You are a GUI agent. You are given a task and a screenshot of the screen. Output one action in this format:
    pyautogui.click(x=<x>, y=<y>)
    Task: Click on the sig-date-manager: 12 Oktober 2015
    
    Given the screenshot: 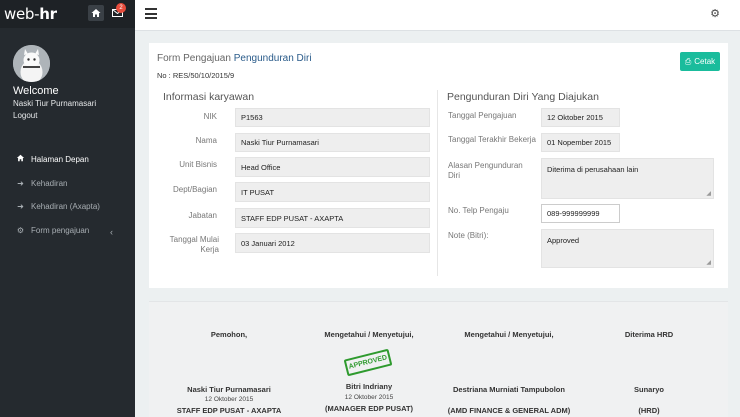 What is the action you would take?
    pyautogui.click(x=369, y=397)
    